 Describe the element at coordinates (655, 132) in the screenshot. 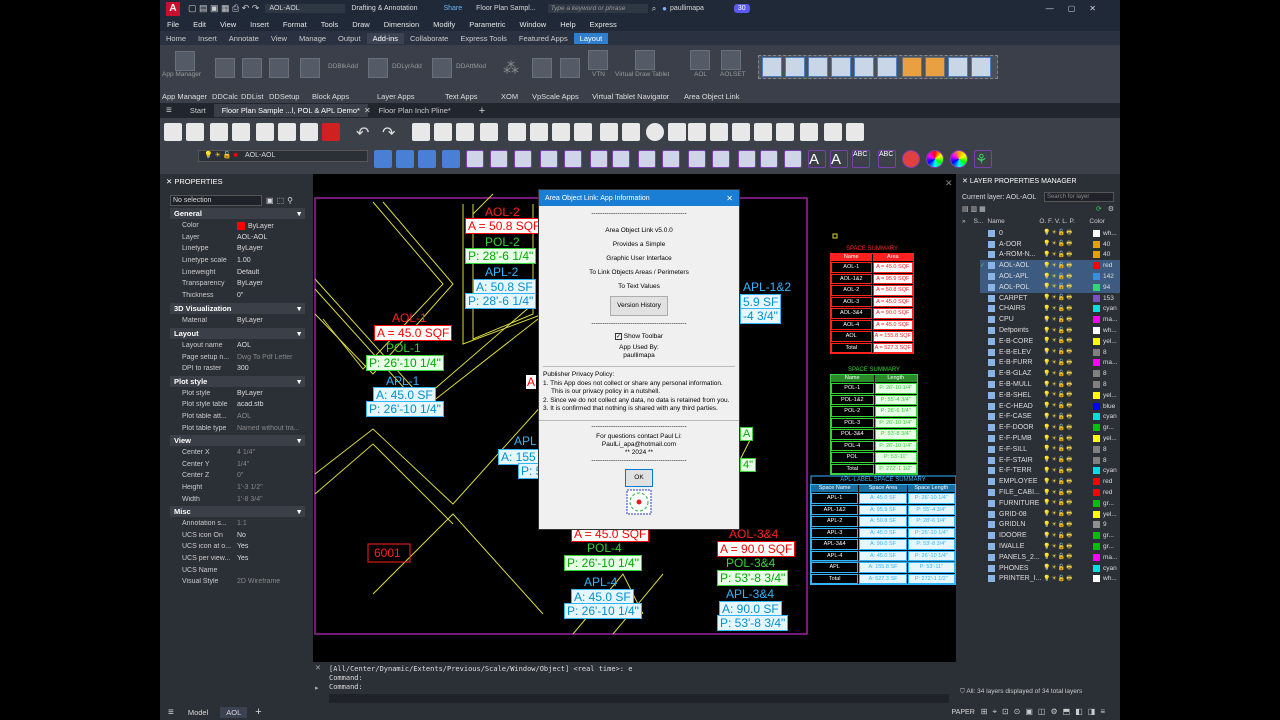

I see `help-icon` at that location.